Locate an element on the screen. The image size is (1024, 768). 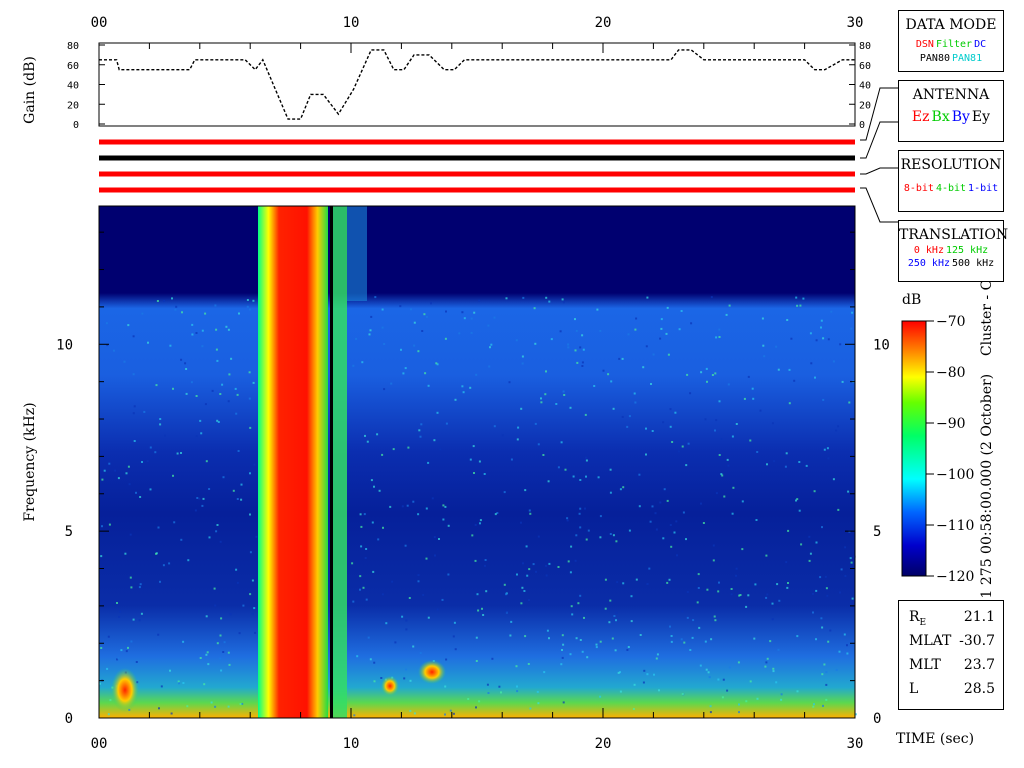
antenna-item-0: Ez is located at coordinates (920, 117).